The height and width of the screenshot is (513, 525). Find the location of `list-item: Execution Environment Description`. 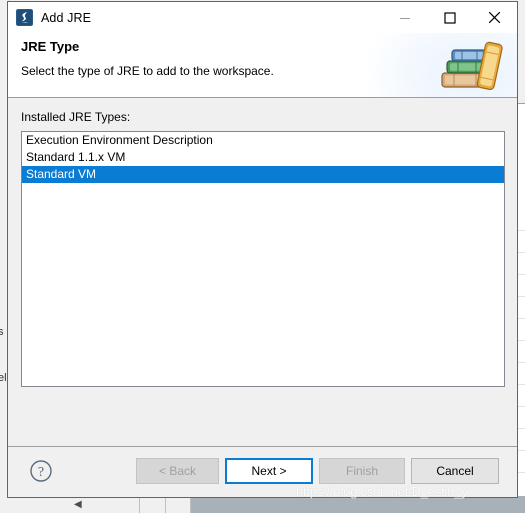

list-item: Execution Environment Description is located at coordinates (263, 140).